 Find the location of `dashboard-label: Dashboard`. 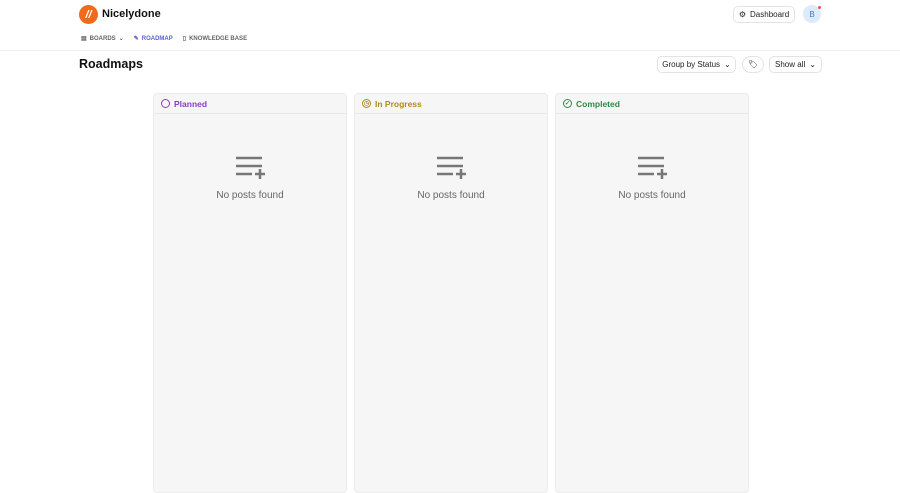

dashboard-label: Dashboard is located at coordinates (770, 14).